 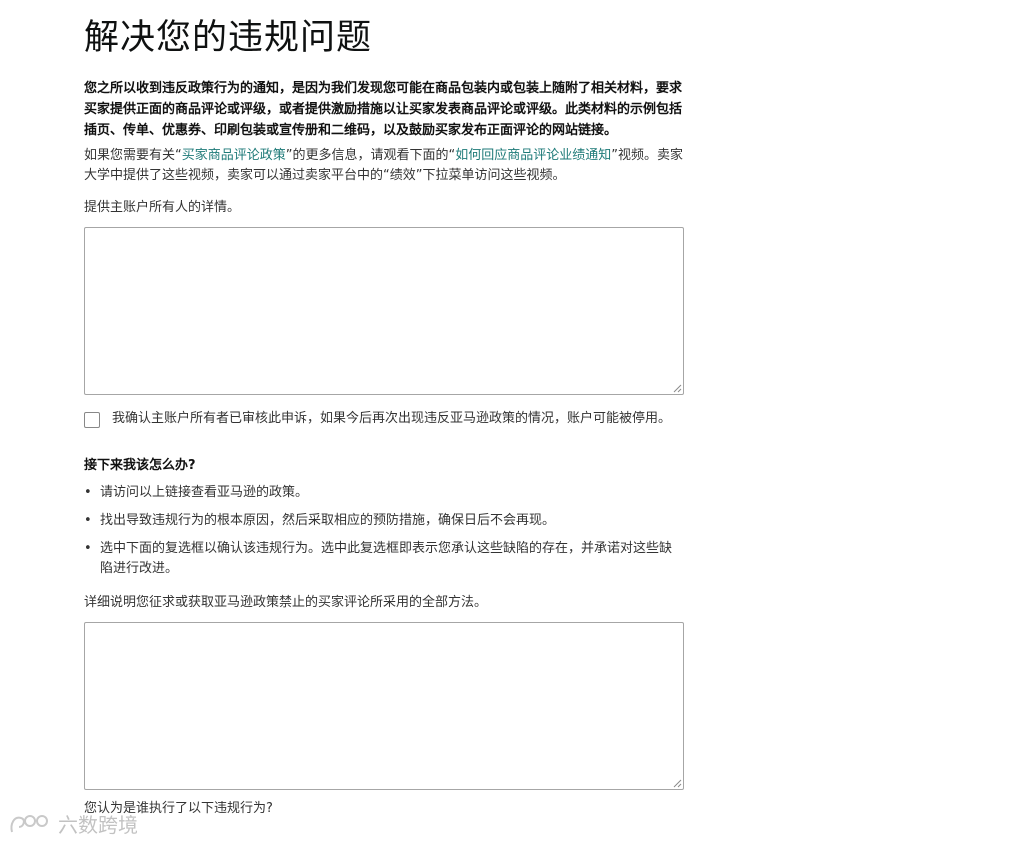 I want to click on list-item-text: 请访问以上链接查看亚马逊的政策。, so click(x=204, y=492).